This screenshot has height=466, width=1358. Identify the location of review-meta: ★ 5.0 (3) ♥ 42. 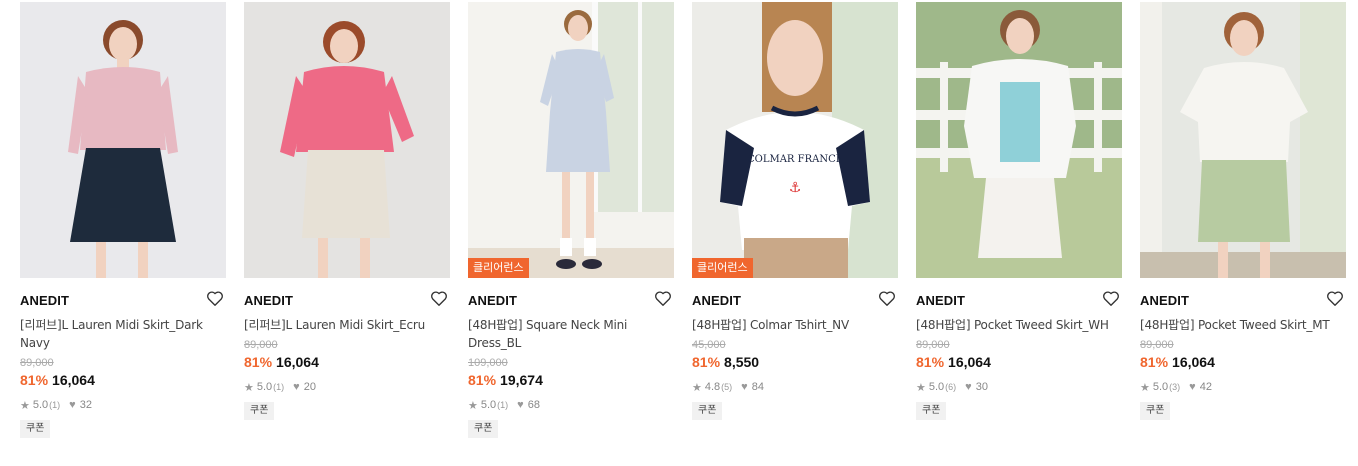
(1243, 387).